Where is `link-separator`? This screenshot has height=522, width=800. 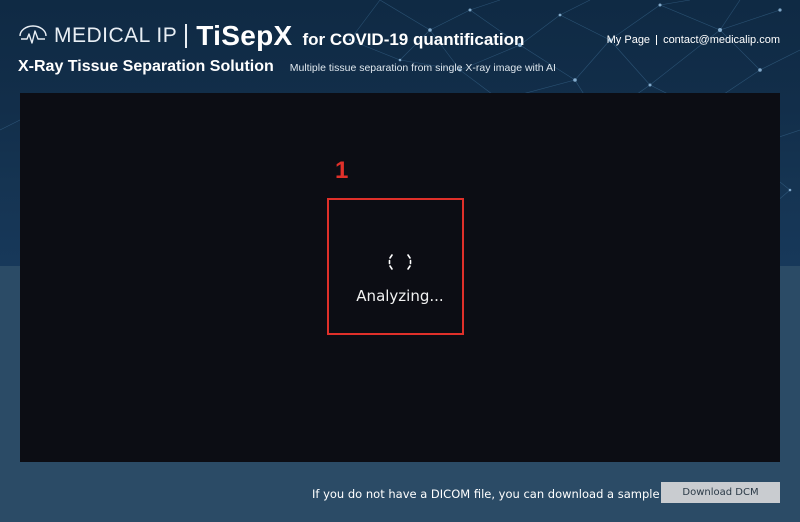
link-separator is located at coordinates (657, 40).